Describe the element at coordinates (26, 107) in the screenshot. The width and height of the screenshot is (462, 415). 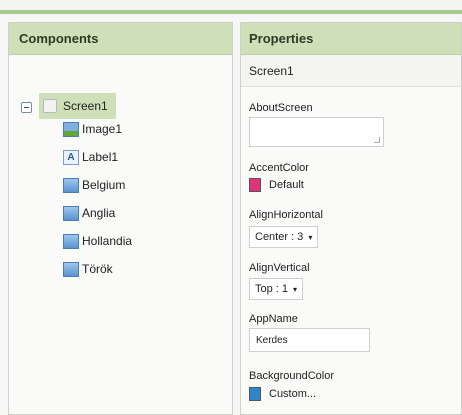
I see `collapse-icon` at that location.